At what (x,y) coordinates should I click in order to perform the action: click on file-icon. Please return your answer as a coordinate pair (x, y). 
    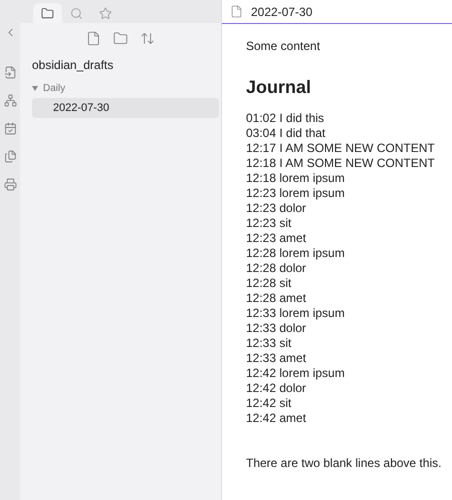
    Looking at the image, I should click on (236, 11).